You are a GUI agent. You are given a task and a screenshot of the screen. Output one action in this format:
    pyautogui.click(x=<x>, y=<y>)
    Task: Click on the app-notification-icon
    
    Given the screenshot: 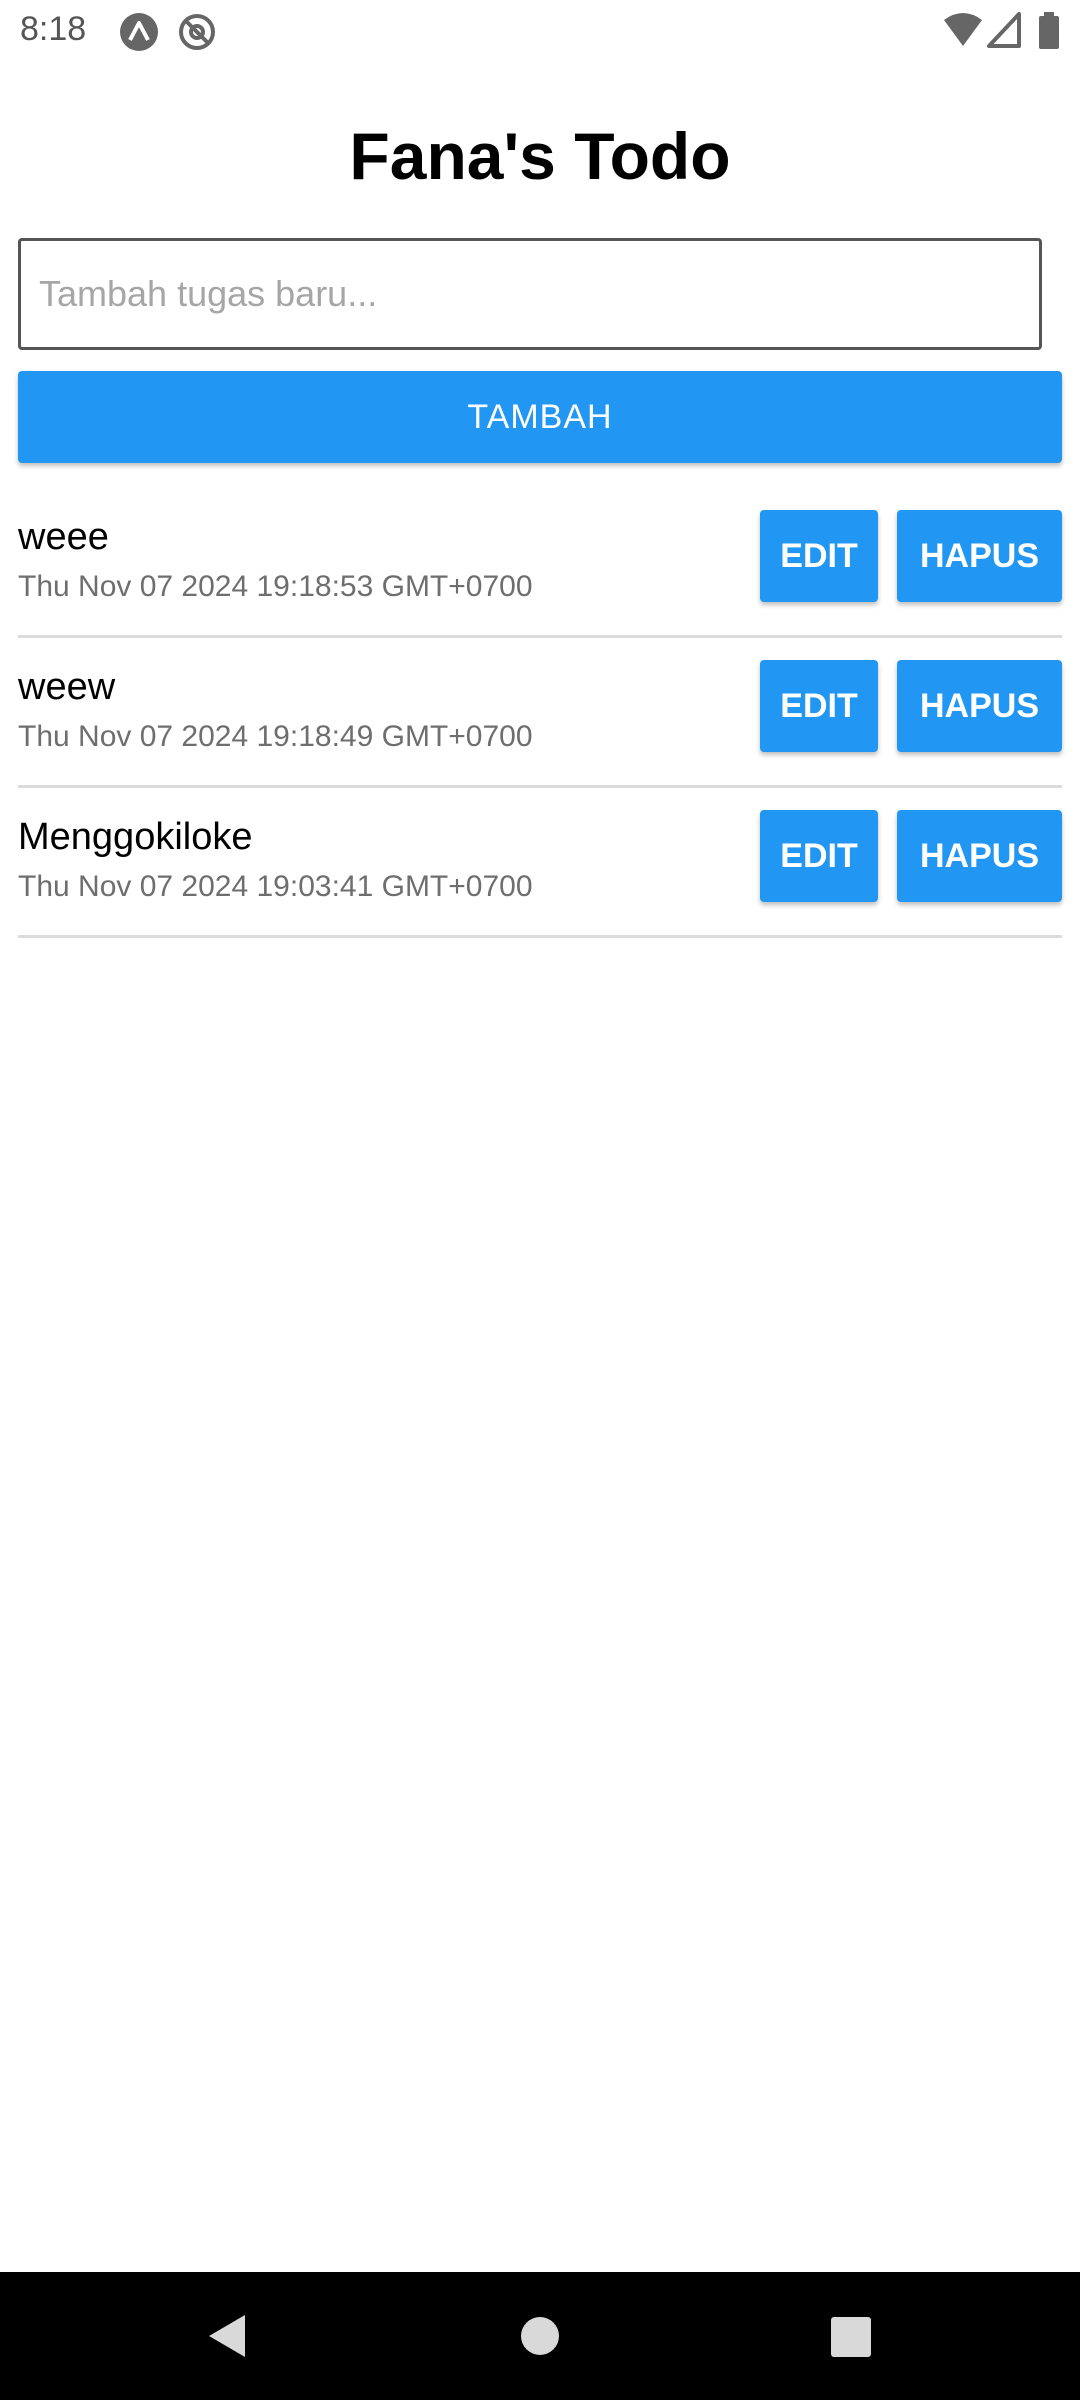 What is the action you would take?
    pyautogui.click(x=139, y=32)
    